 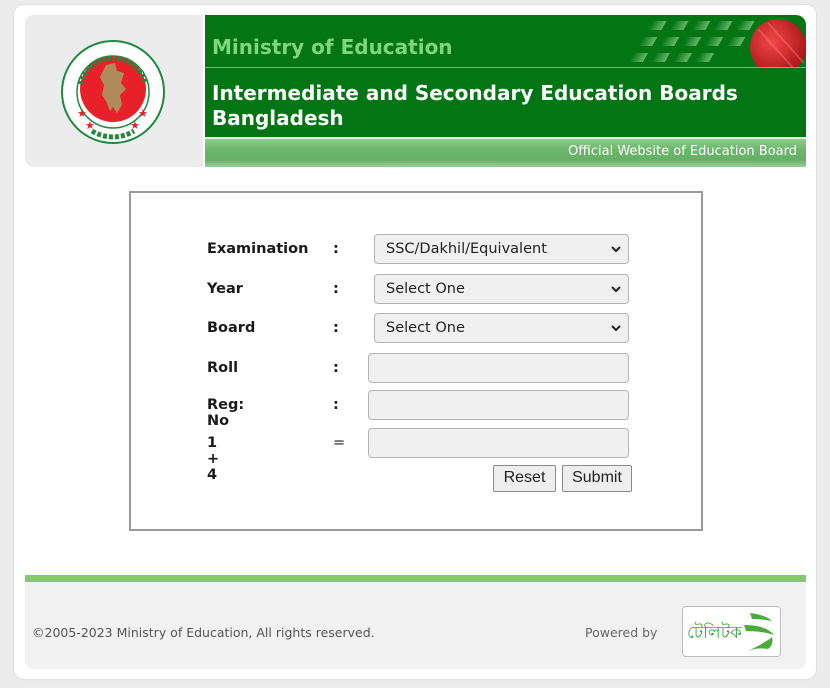 I want to click on logo-area: ★ ★ ★ ★, so click(x=114, y=91).